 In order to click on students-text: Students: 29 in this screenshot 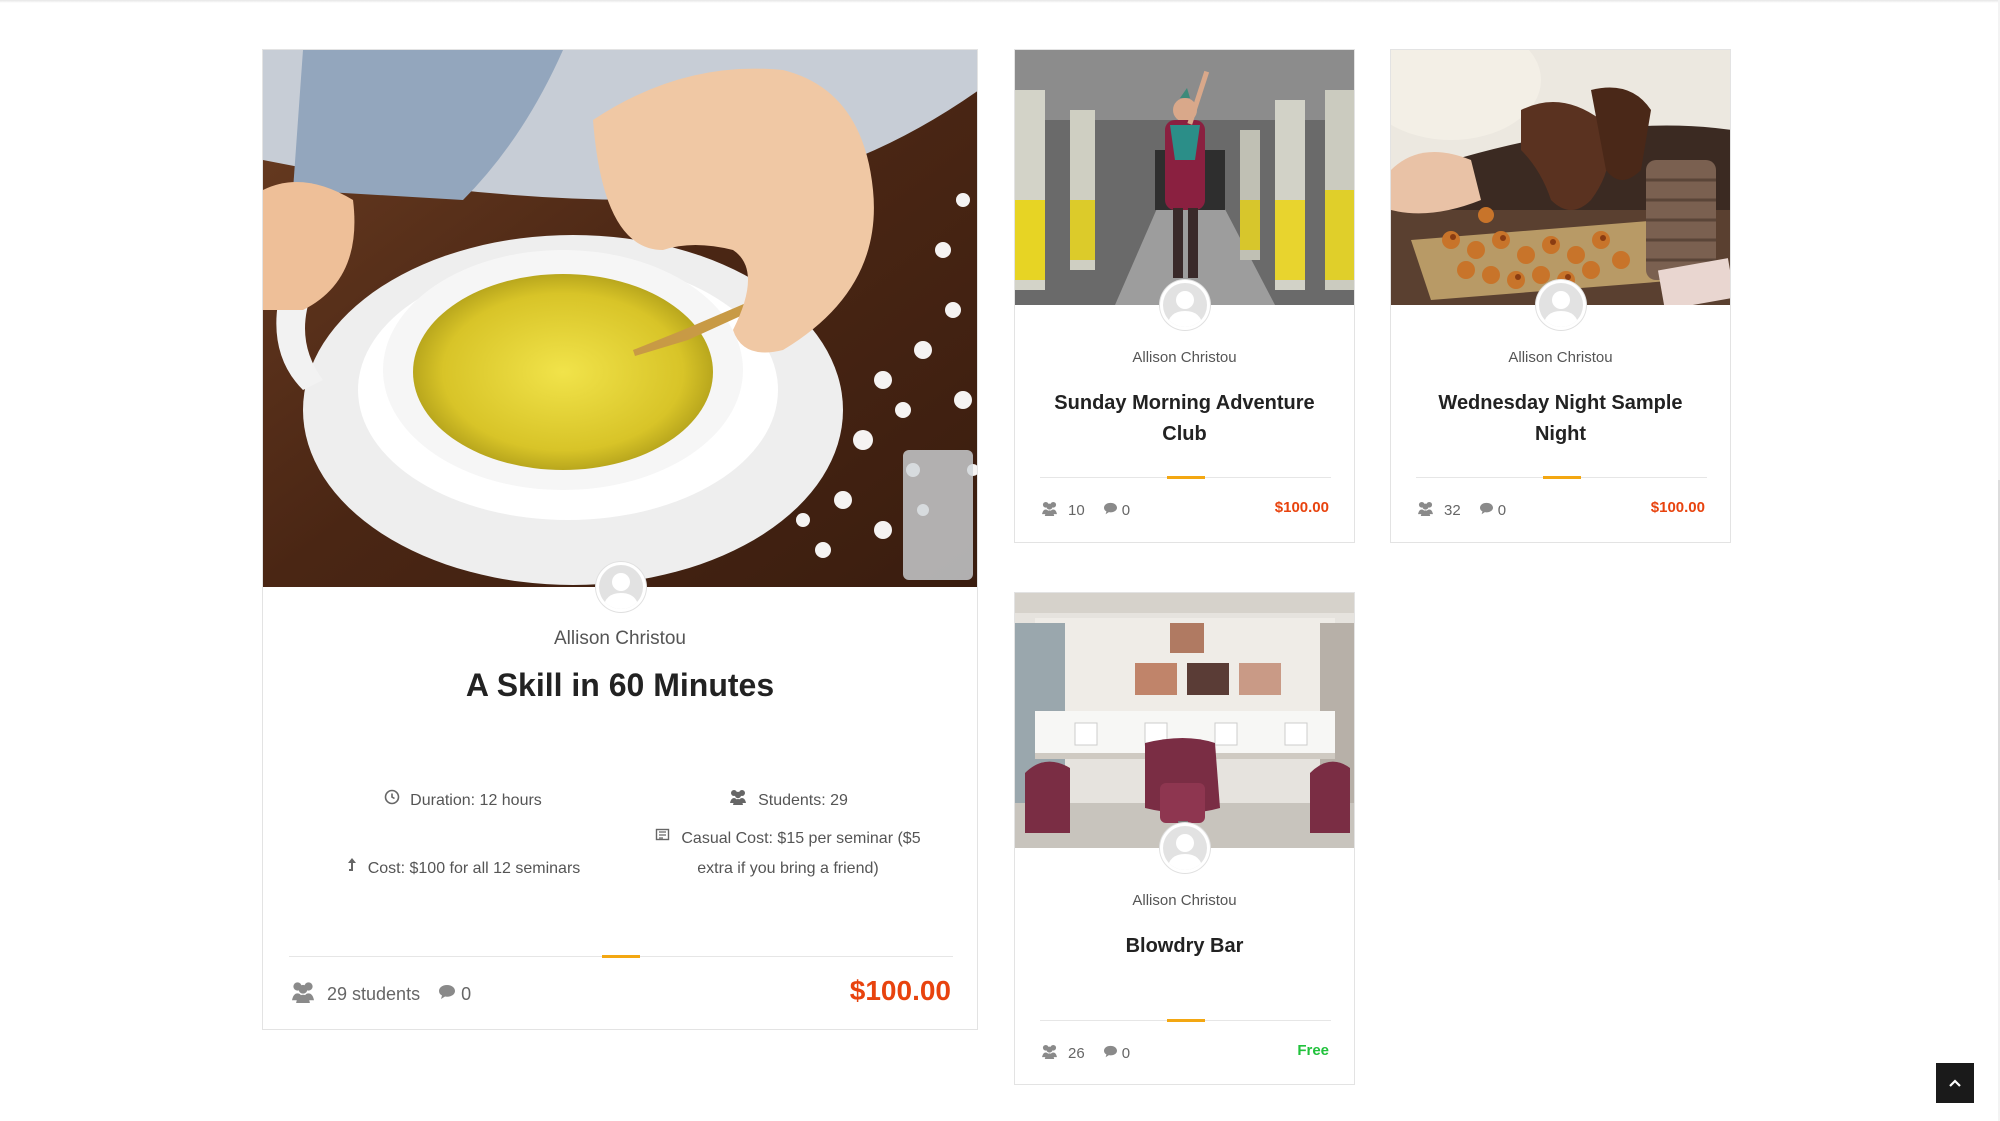, I will do `click(803, 801)`.